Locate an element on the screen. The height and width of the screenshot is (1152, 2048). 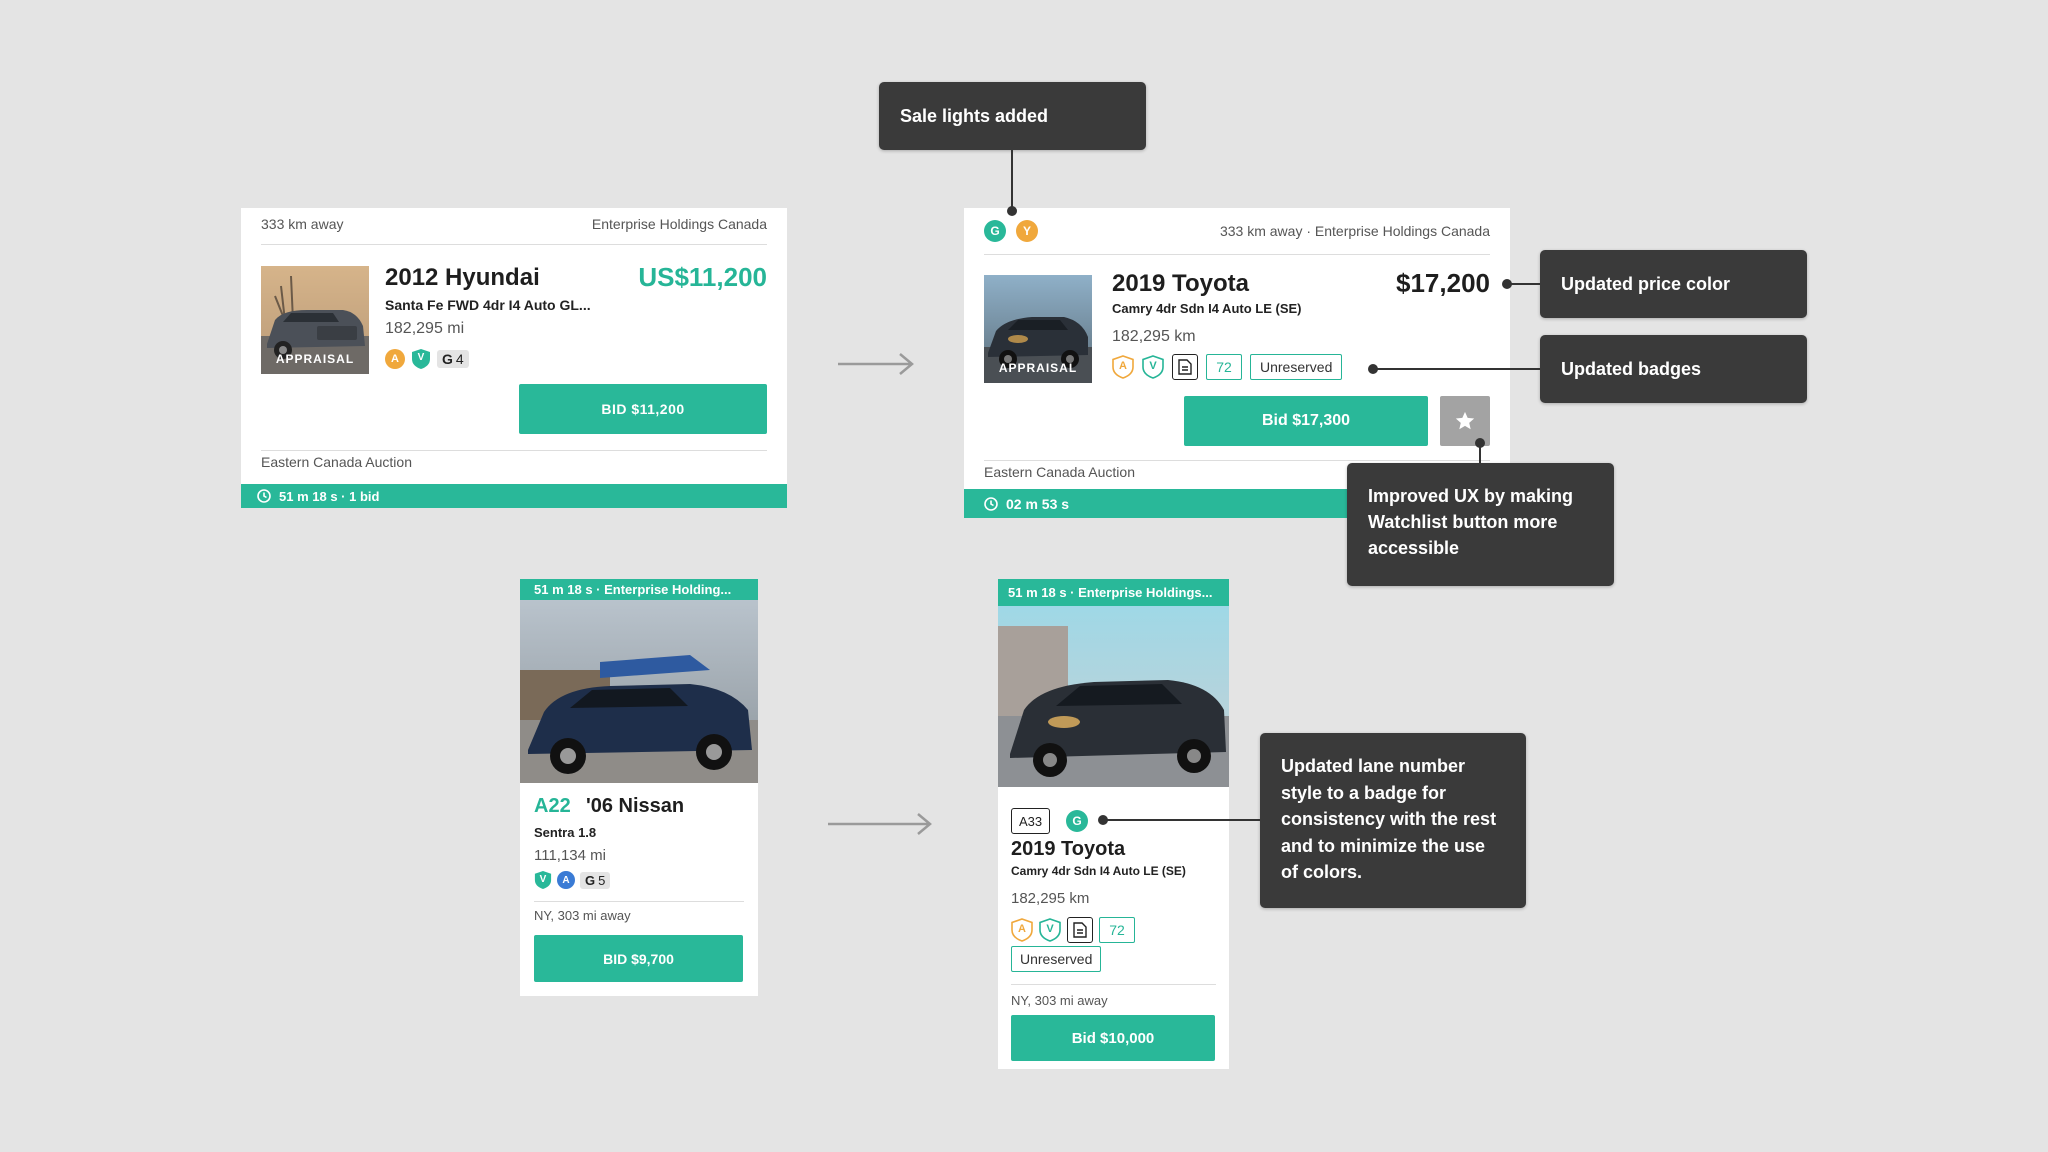
vehicle-price: $17,200 is located at coordinates (1443, 283).